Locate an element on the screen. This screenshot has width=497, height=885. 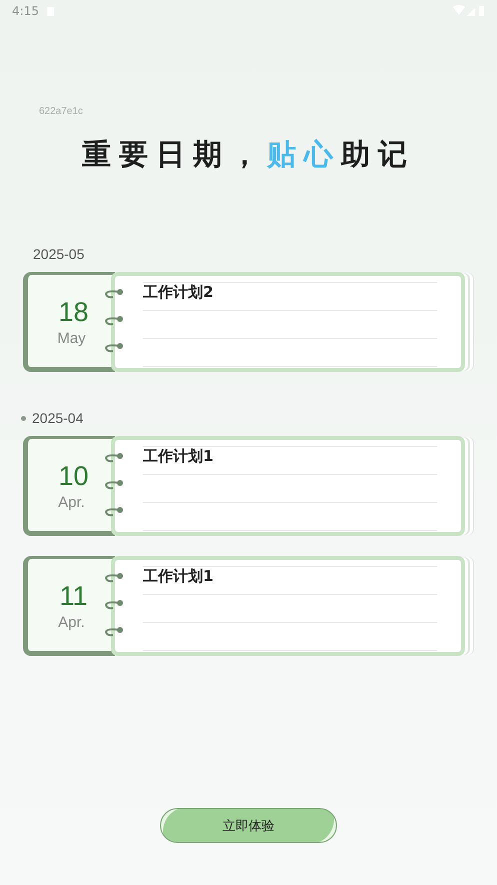
status-time: 4:15 is located at coordinates (25, 11).